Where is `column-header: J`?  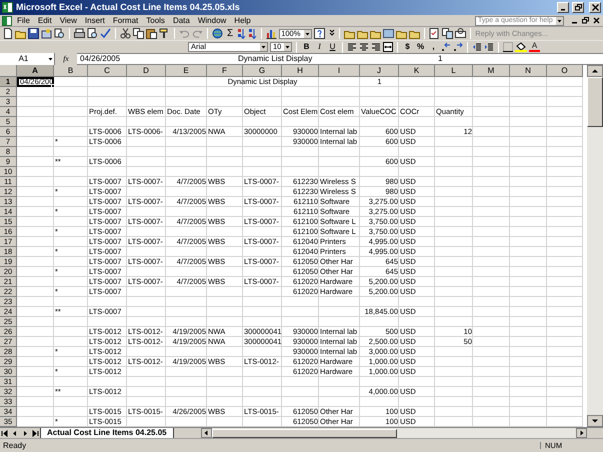
column-header: J is located at coordinates (379, 71).